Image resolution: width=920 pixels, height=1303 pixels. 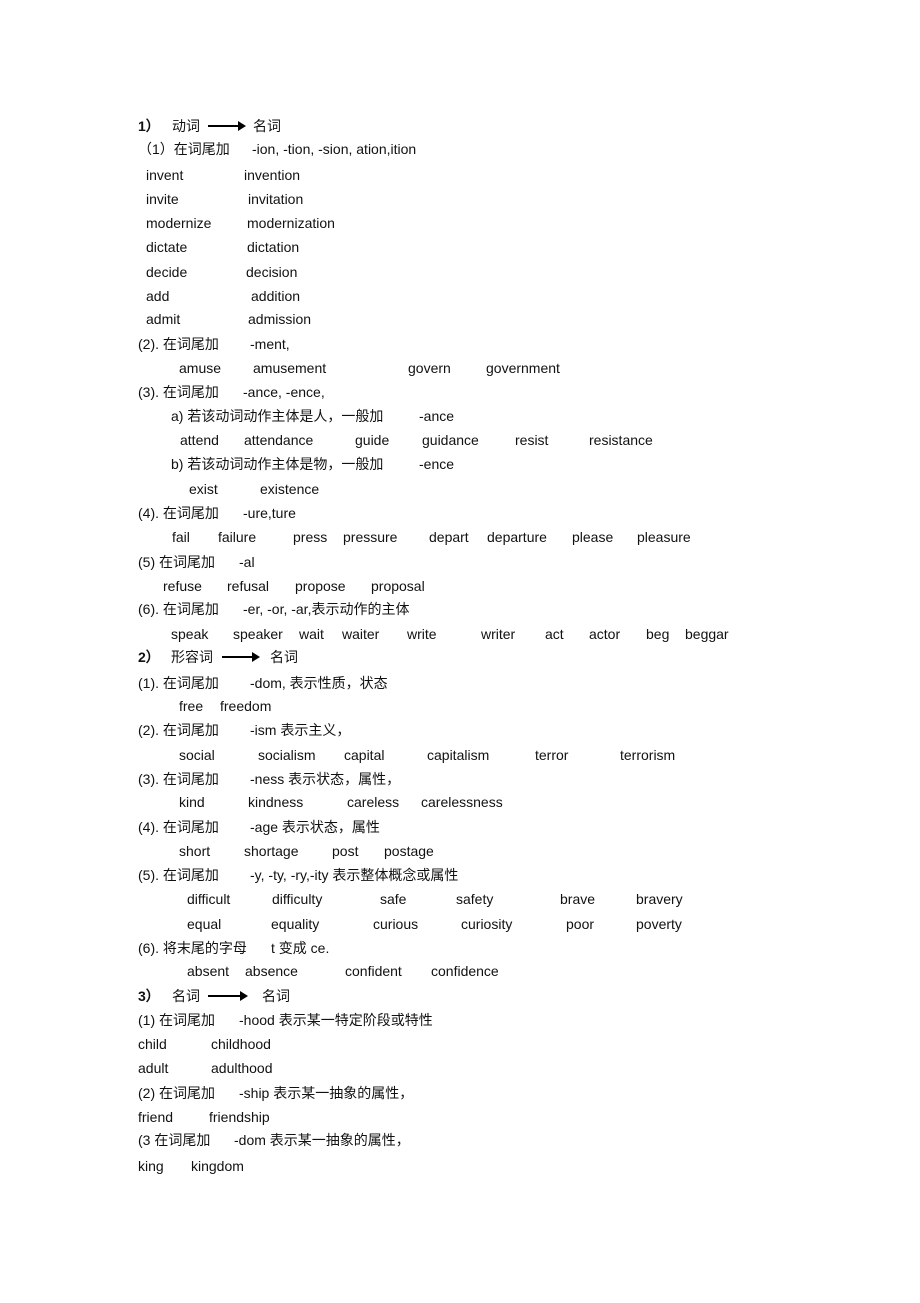 I want to click on line-text: poverty, so click(x=659, y=924).